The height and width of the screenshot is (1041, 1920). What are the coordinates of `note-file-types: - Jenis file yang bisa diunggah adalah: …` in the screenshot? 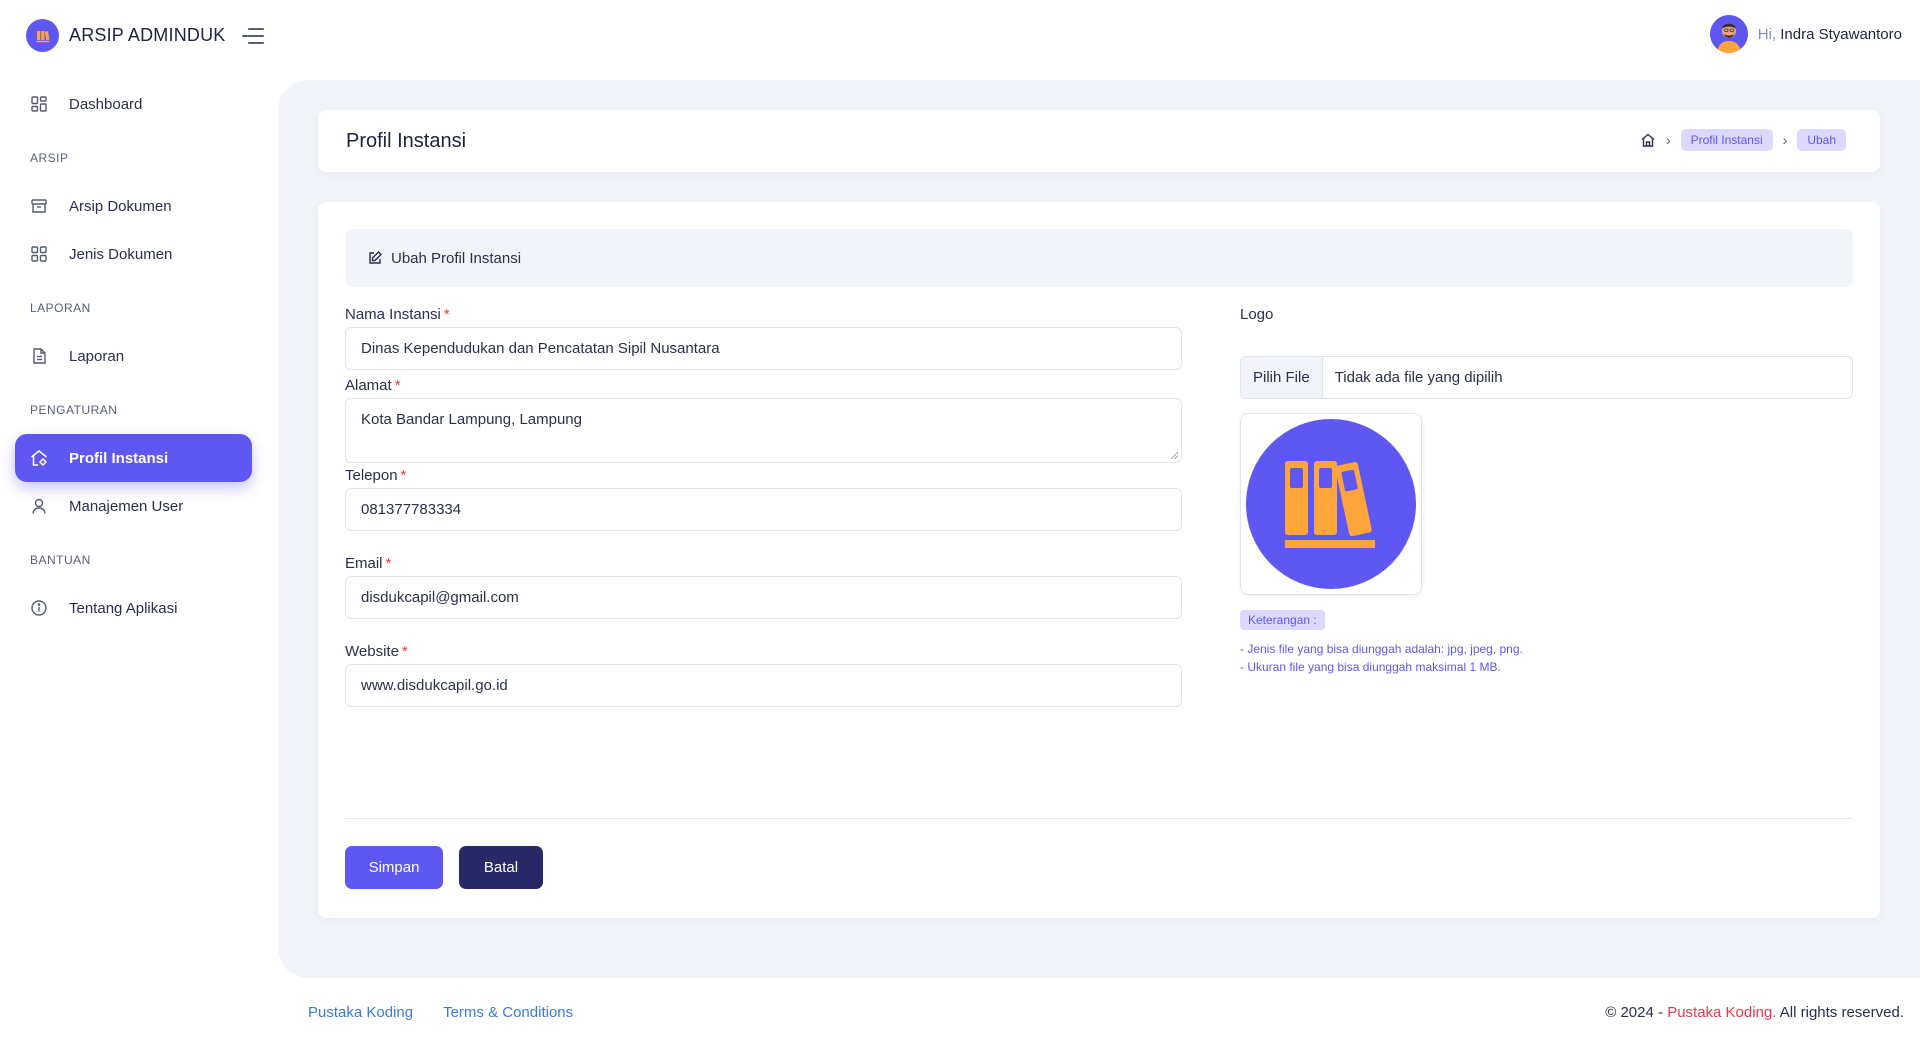 It's located at (1381, 649).